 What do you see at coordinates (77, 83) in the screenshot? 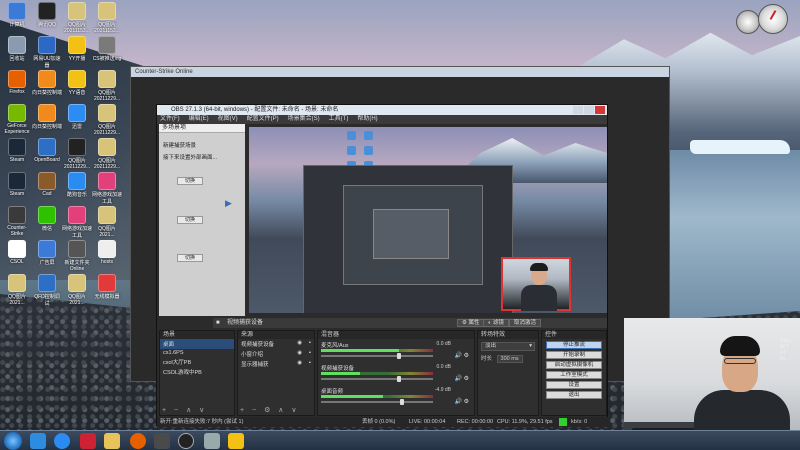
I see `desktop-icon: YY语音` at bounding box center [77, 83].